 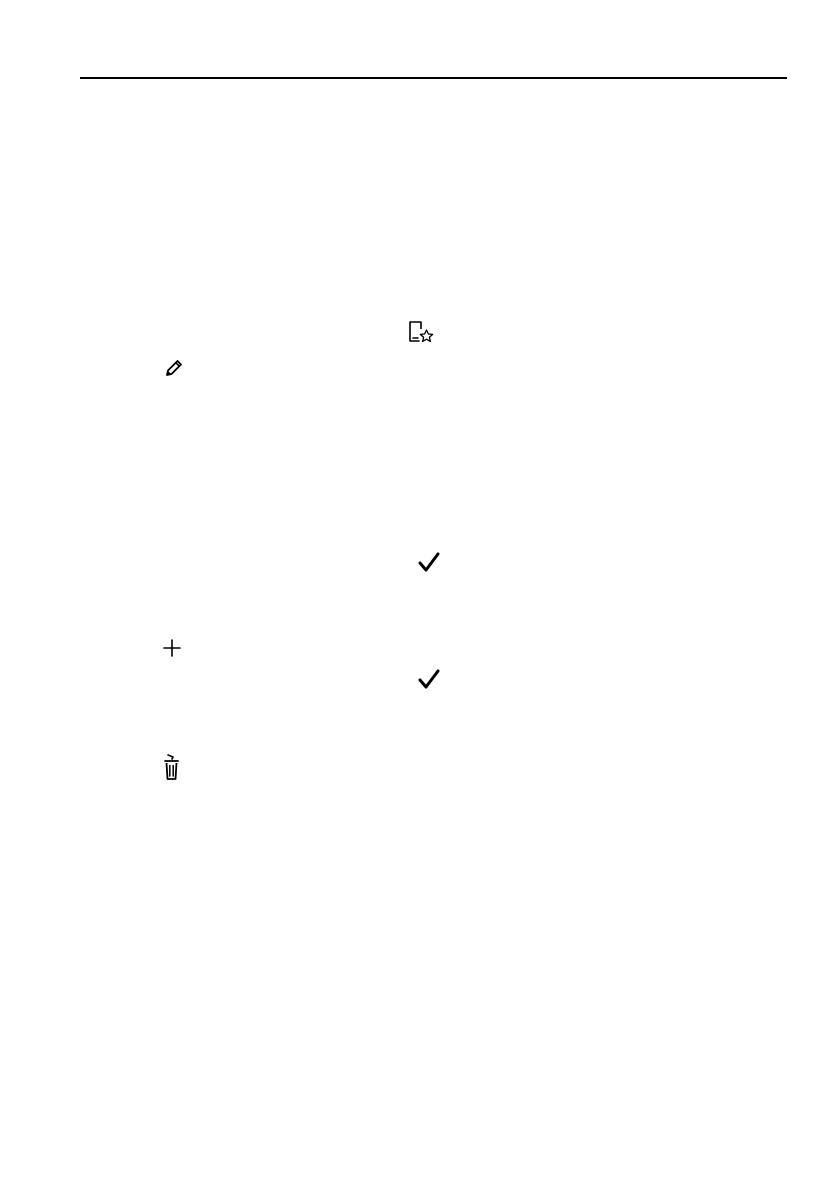 What do you see at coordinates (421, 333) in the screenshot?
I see `add-to-favorites-icon` at bounding box center [421, 333].